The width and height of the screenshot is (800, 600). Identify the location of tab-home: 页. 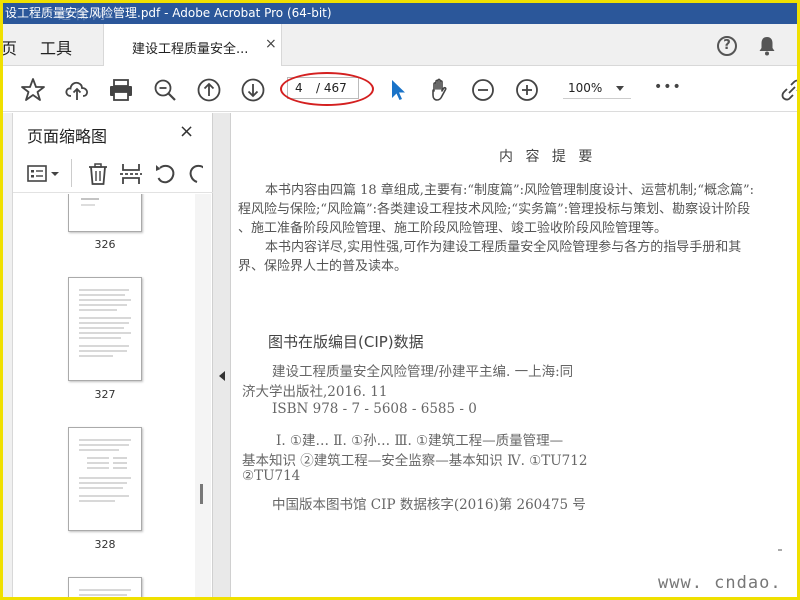
(10, 47).